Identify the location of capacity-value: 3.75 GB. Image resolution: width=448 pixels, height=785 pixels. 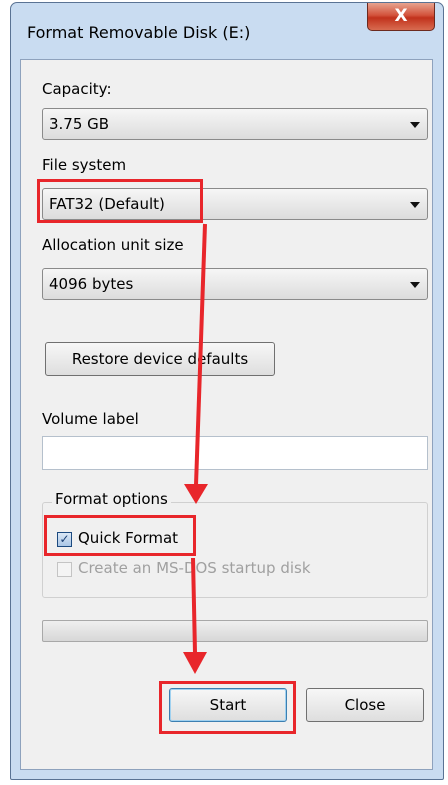
(79, 124).